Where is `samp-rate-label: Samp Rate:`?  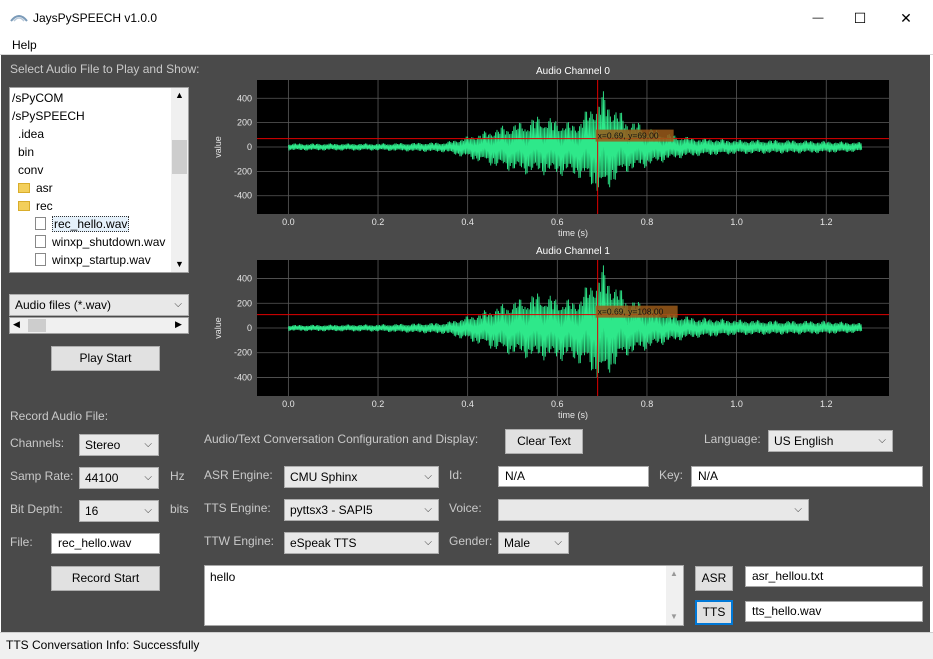
samp-rate-label: Samp Rate: is located at coordinates (42, 476).